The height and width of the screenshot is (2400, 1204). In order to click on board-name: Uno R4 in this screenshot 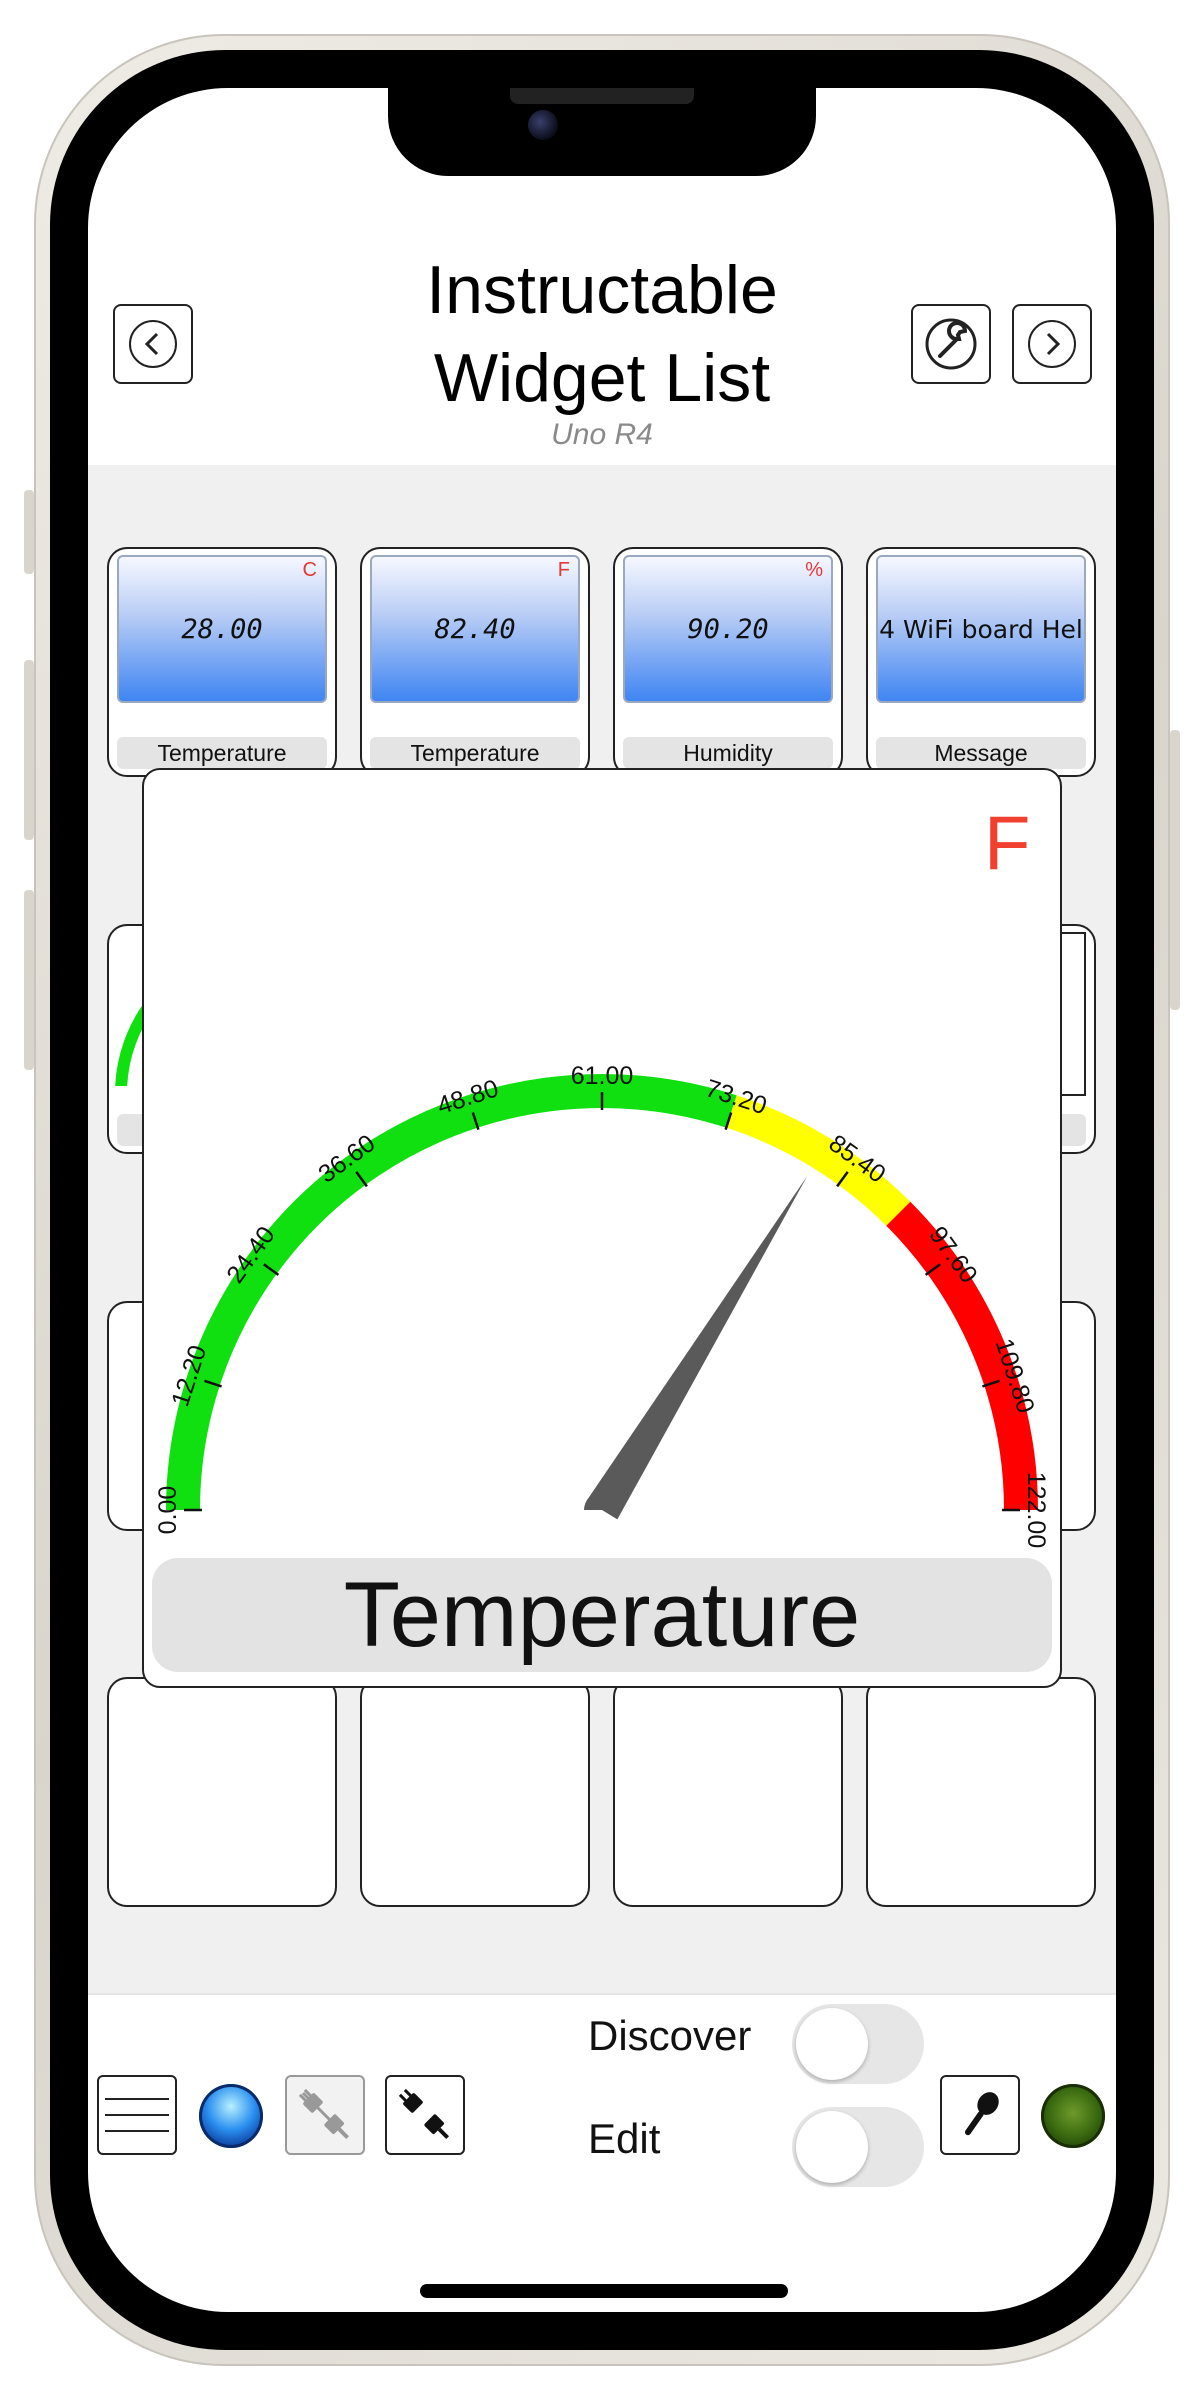, I will do `click(602, 434)`.